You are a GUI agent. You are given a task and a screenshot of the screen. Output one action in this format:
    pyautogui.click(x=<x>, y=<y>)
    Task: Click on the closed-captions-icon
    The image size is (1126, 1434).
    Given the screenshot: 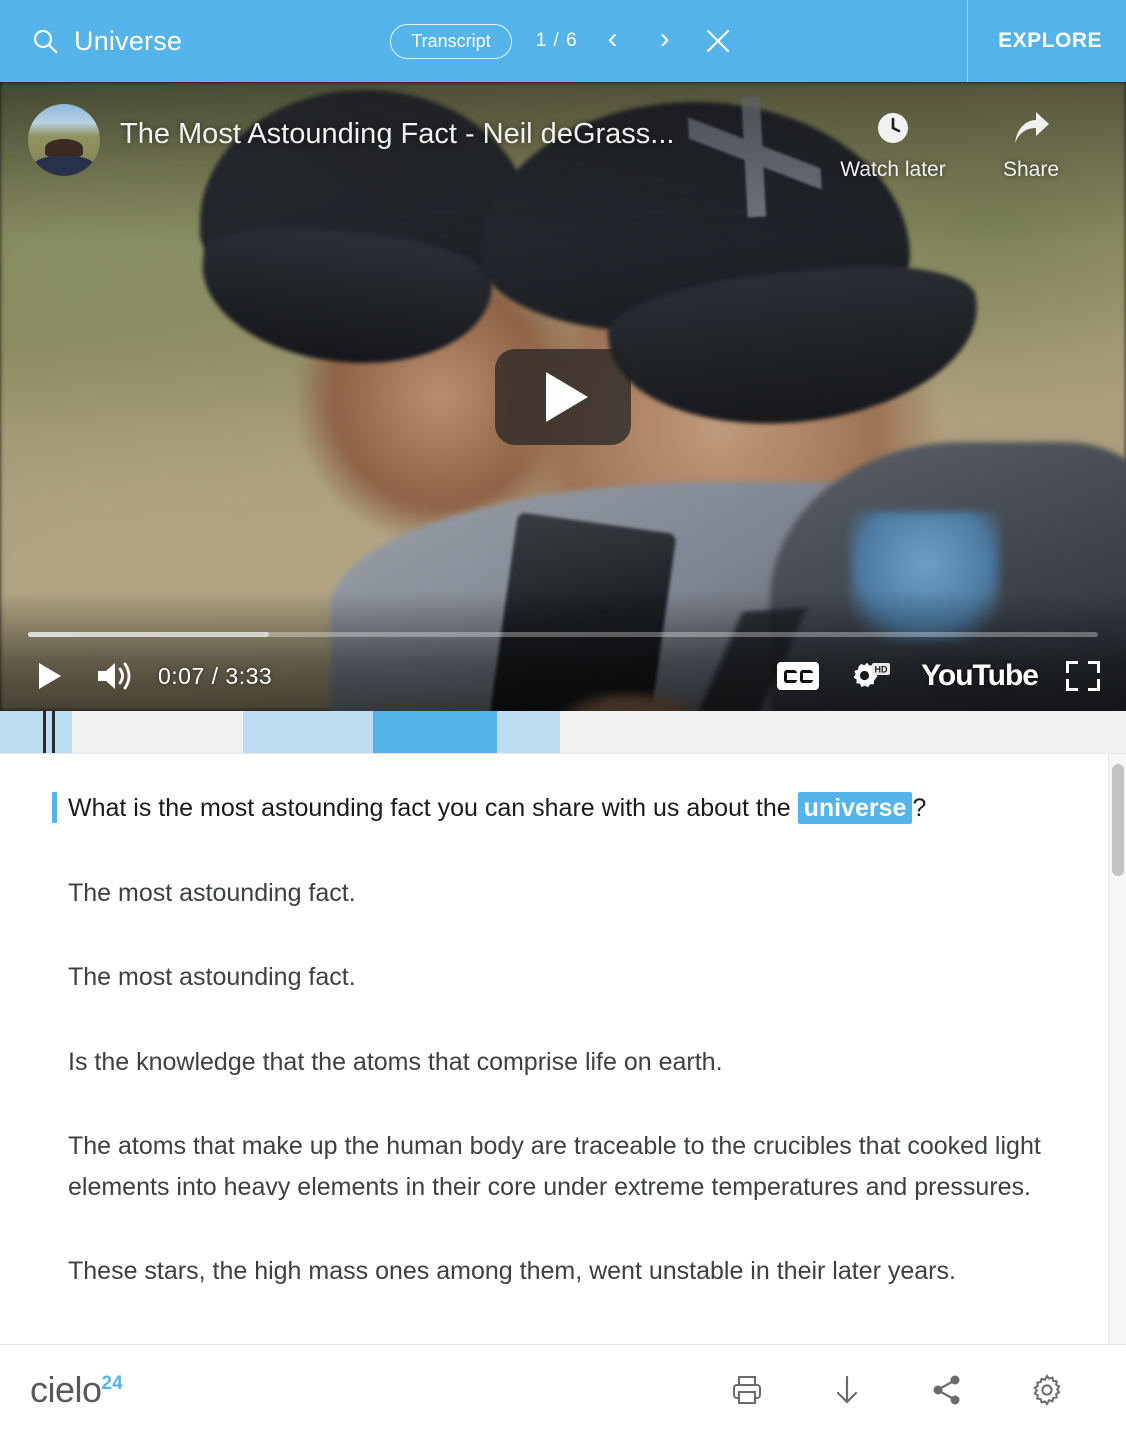 What is the action you would take?
    pyautogui.click(x=798, y=676)
    